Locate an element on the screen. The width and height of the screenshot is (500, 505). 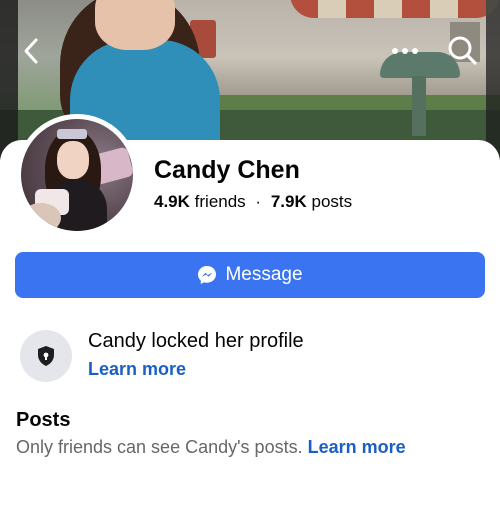
profile-stats: 4.9K friends · 7.9K posts is located at coordinates (253, 202).